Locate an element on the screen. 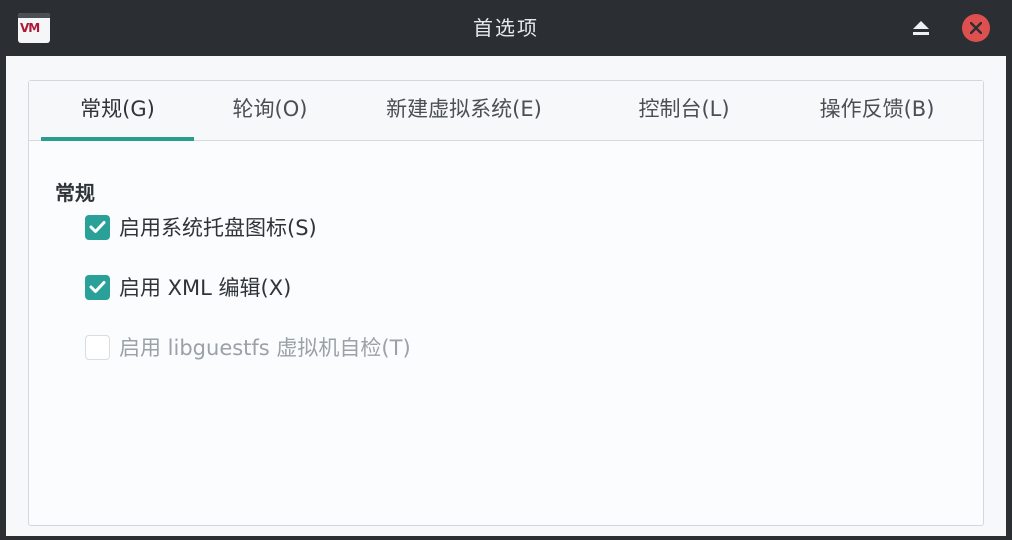  active-tab-indicator is located at coordinates (117, 139).